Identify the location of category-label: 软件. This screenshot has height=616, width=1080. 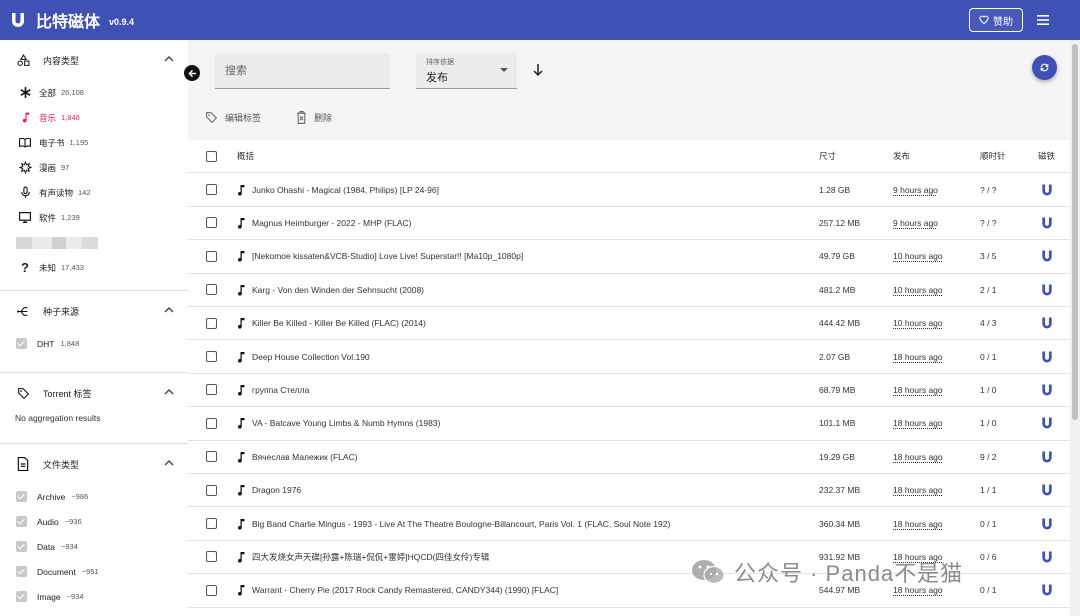
(48, 217).